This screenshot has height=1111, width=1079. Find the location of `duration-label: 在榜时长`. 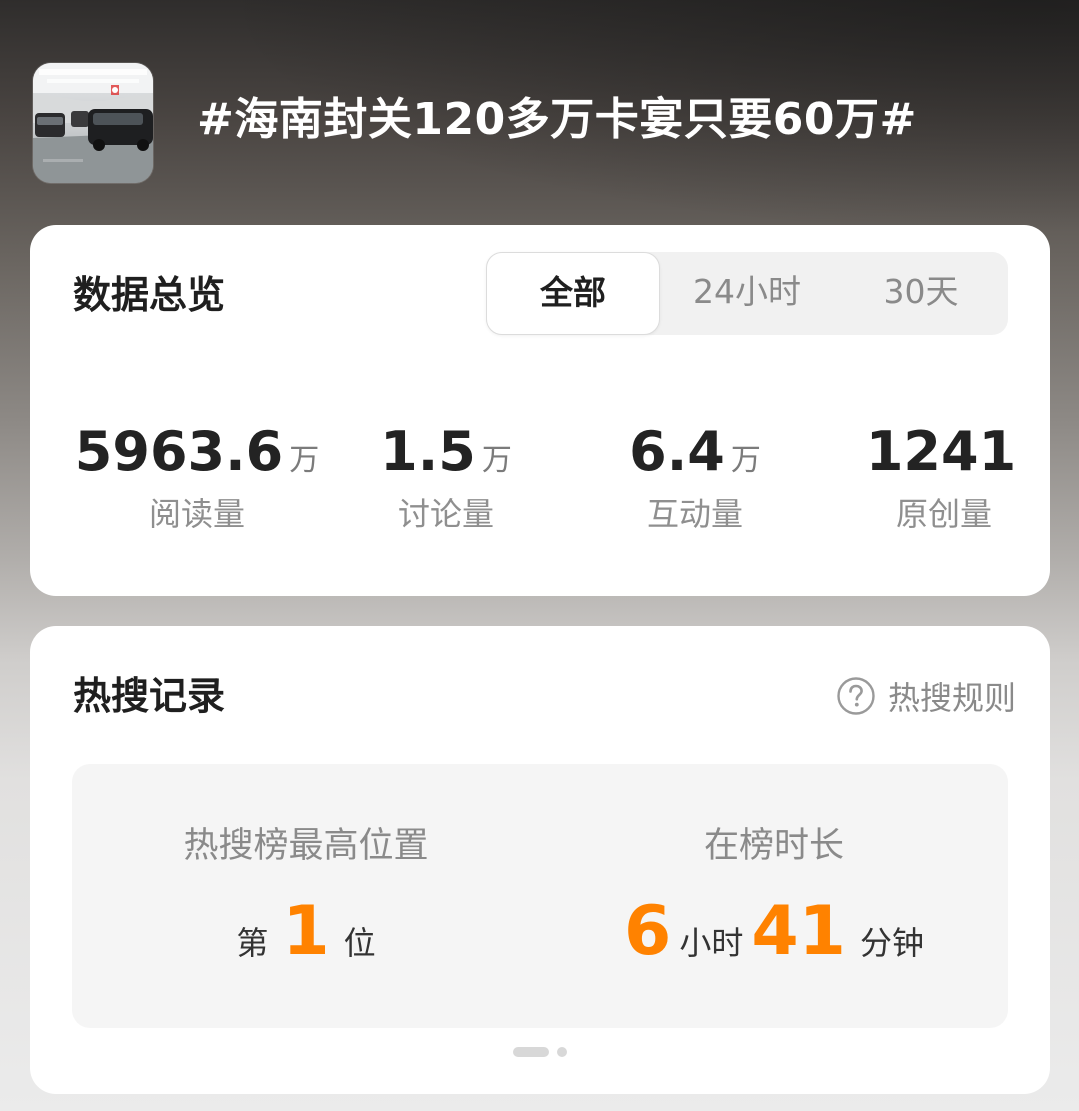

duration-label: 在榜时长 is located at coordinates (773, 846).